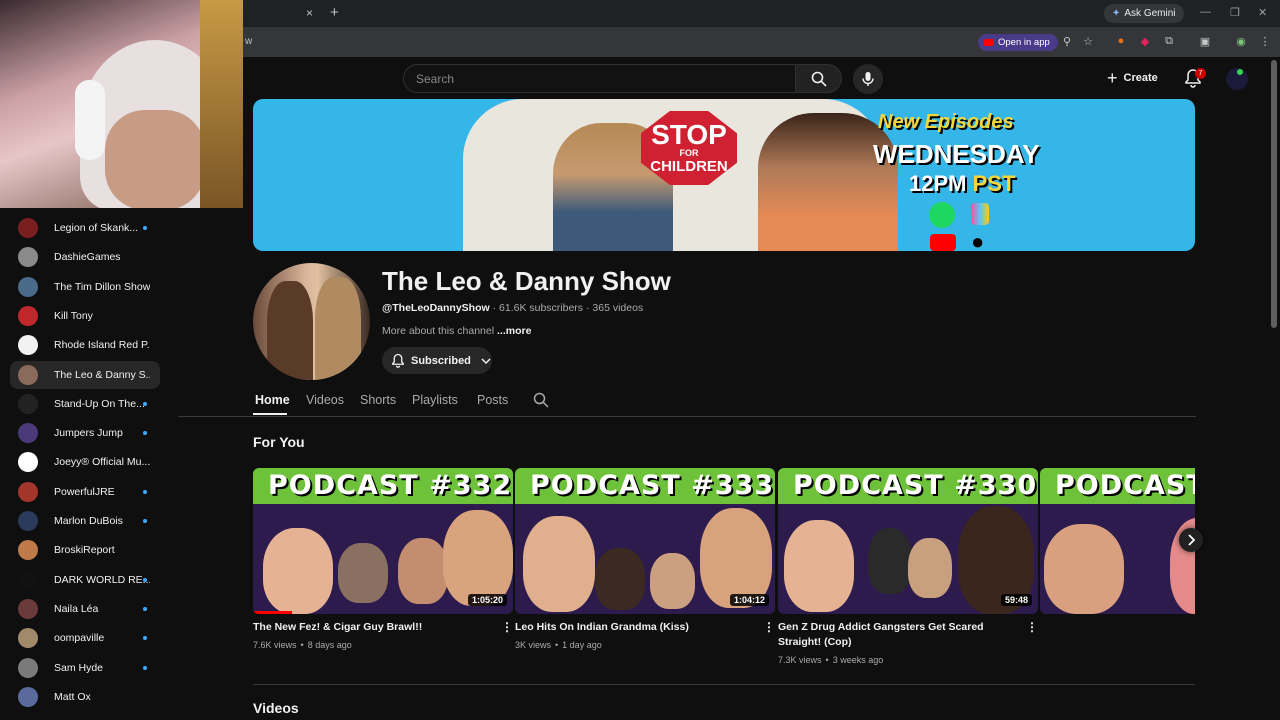  I want to click on sidebar-channel-label: oompaville, so click(79, 638).